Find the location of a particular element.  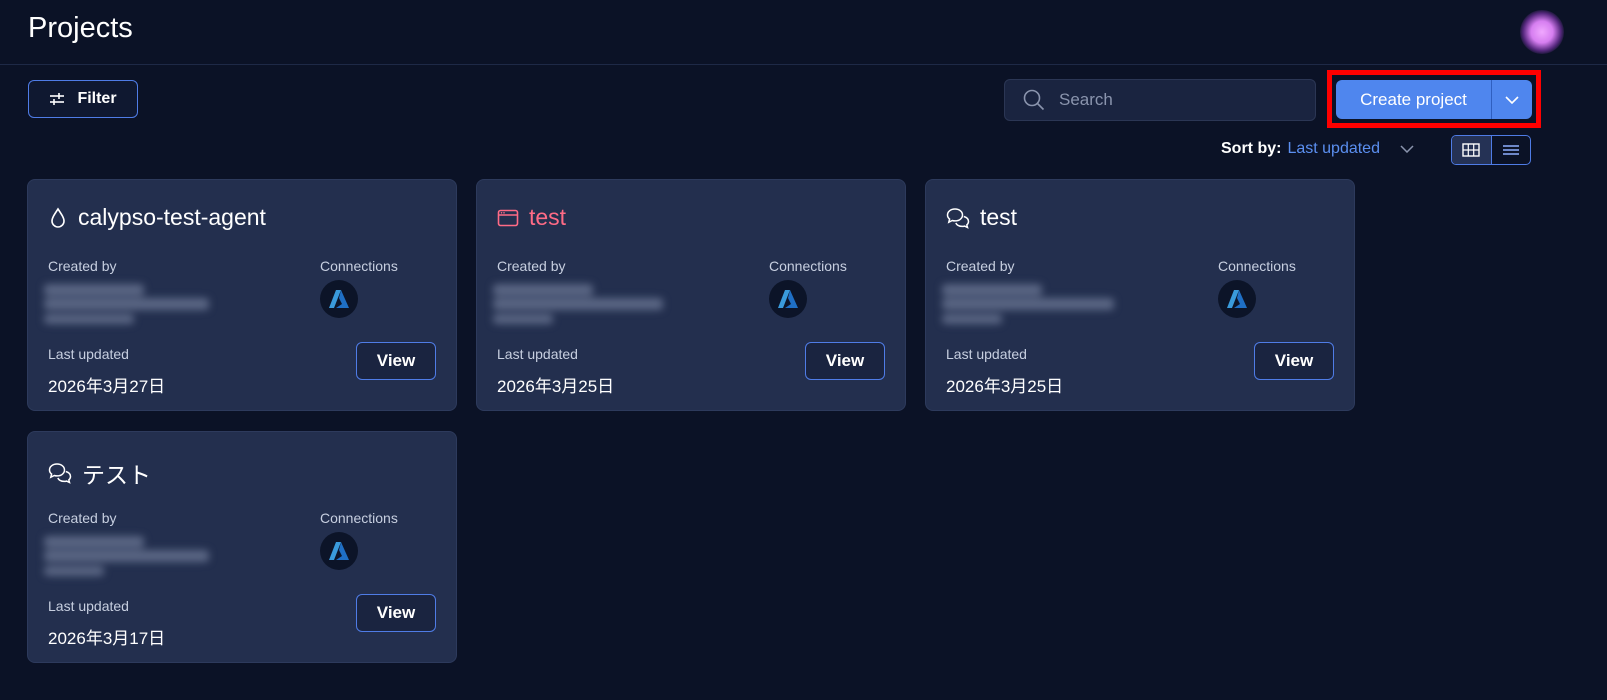

header: Projects is located at coordinates (803, 32).